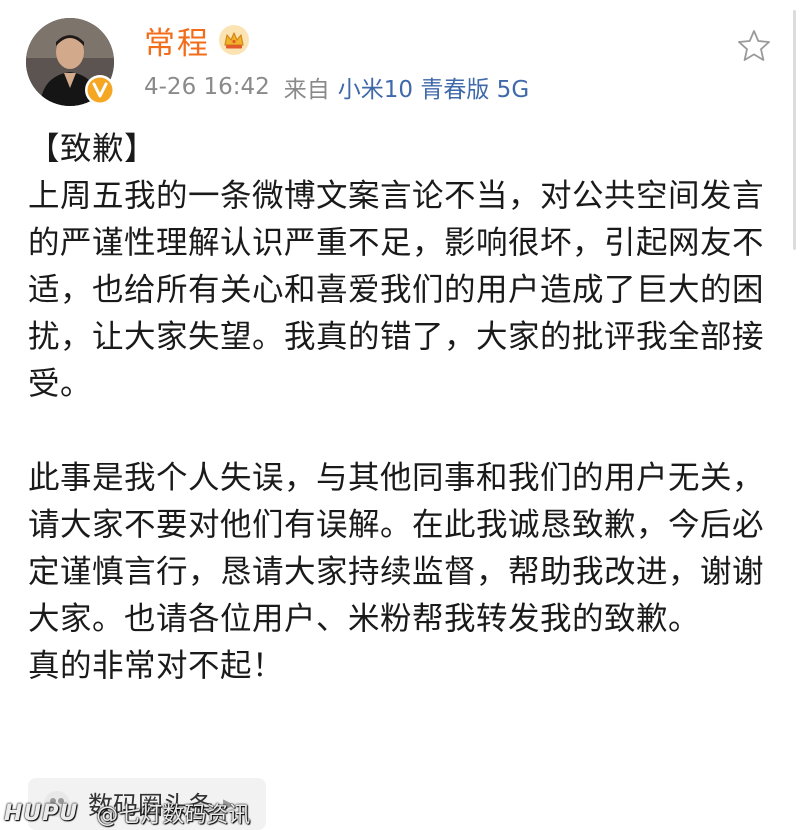 The height and width of the screenshot is (830, 800). What do you see at coordinates (754, 46) in the screenshot?
I see `star-icon` at bounding box center [754, 46].